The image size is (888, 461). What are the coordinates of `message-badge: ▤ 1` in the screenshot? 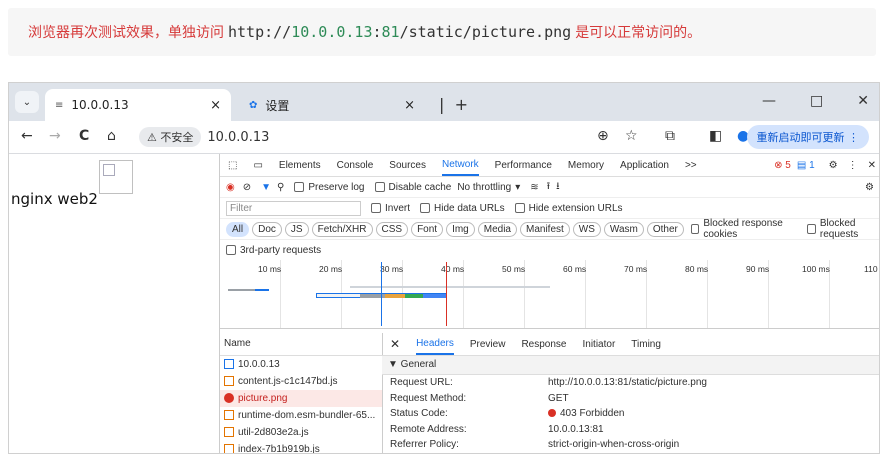 It's located at (806, 165).